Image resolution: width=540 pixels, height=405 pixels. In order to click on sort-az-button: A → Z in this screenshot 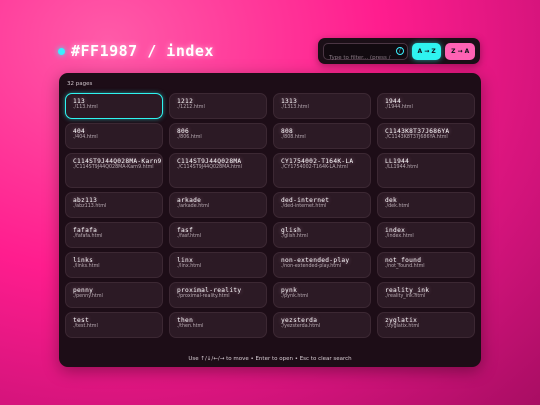, I will do `click(426, 51)`.